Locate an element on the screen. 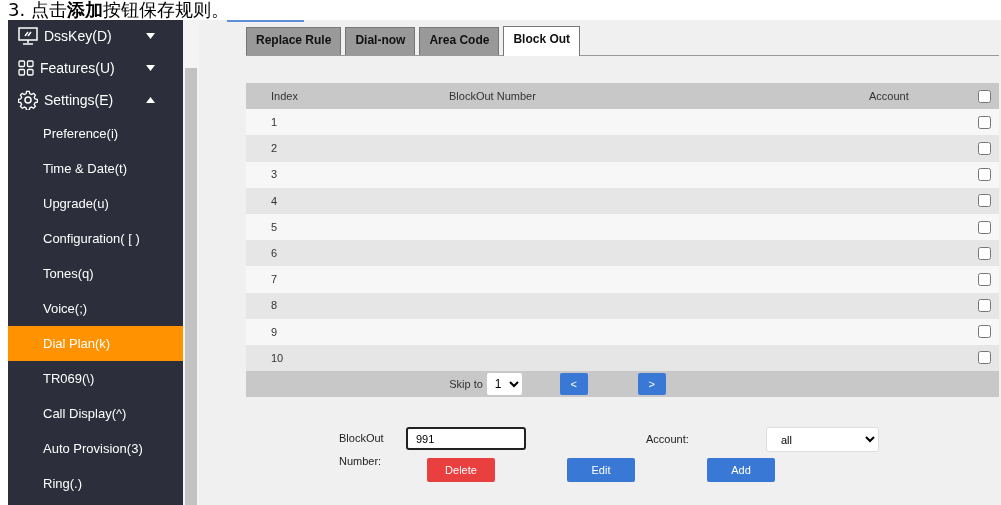  grid-icon is located at coordinates (26, 68).